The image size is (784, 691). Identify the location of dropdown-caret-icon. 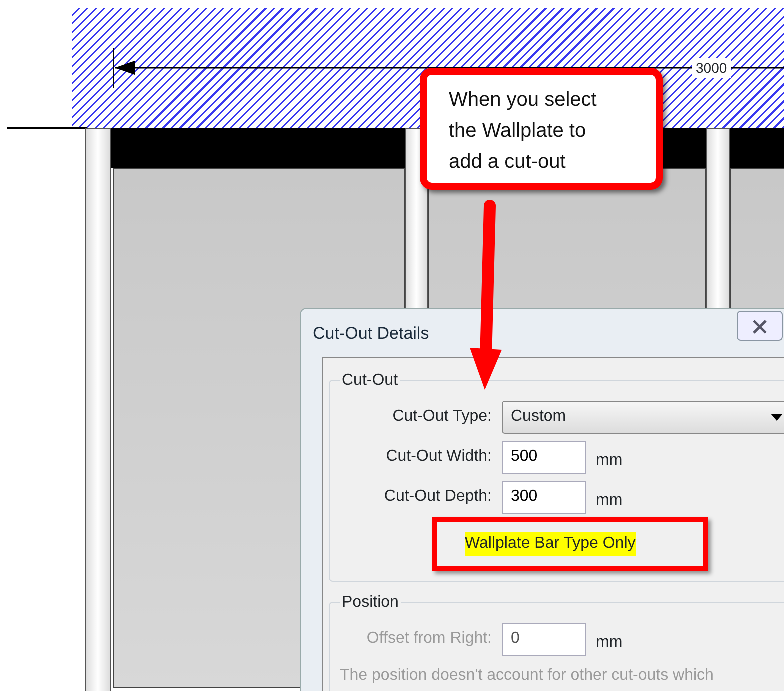
(777, 417).